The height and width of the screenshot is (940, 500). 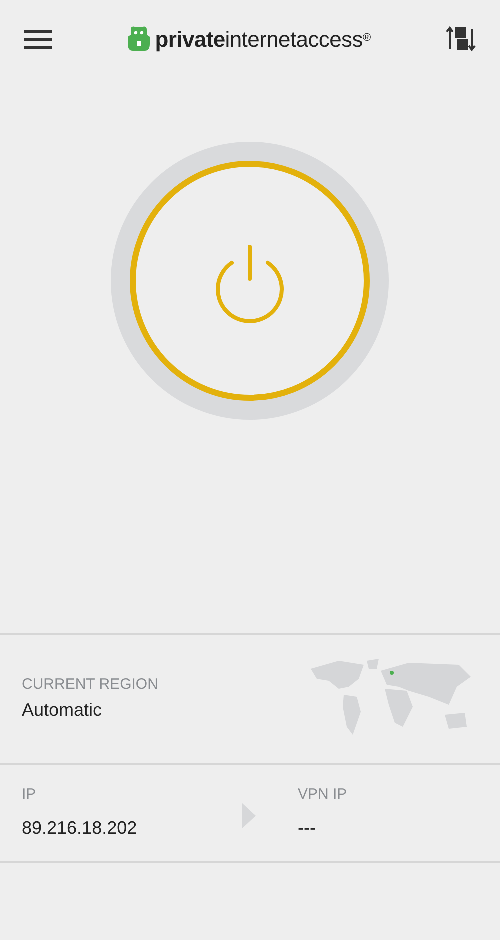 What do you see at coordinates (461, 39) in the screenshot?
I see `layout-switch-icon` at bounding box center [461, 39].